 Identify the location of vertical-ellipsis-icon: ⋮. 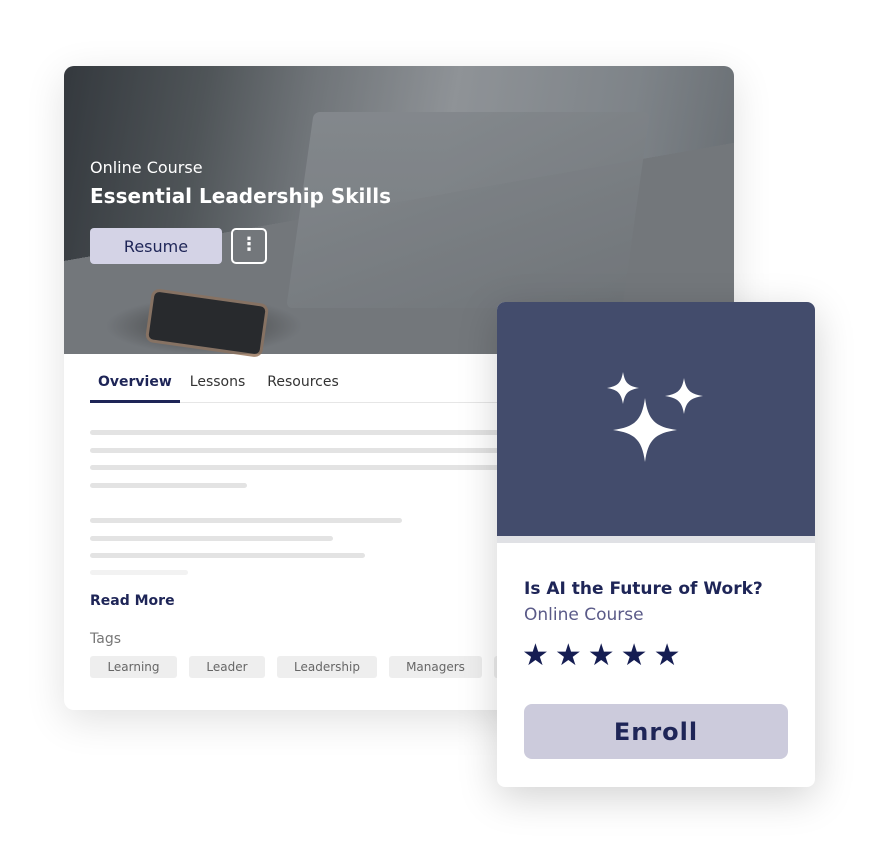
(249, 244).